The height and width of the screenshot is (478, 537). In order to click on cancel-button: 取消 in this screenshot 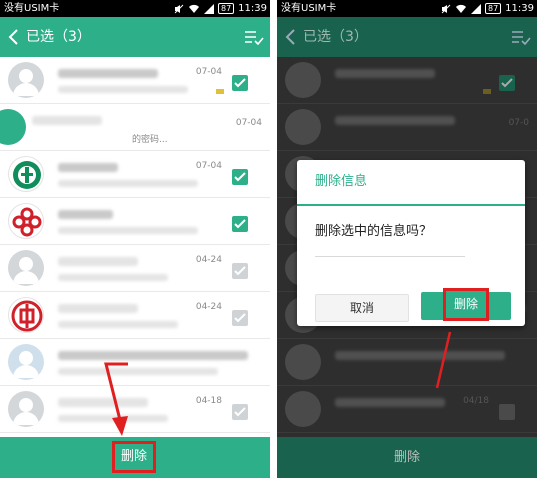, I will do `click(362, 308)`.